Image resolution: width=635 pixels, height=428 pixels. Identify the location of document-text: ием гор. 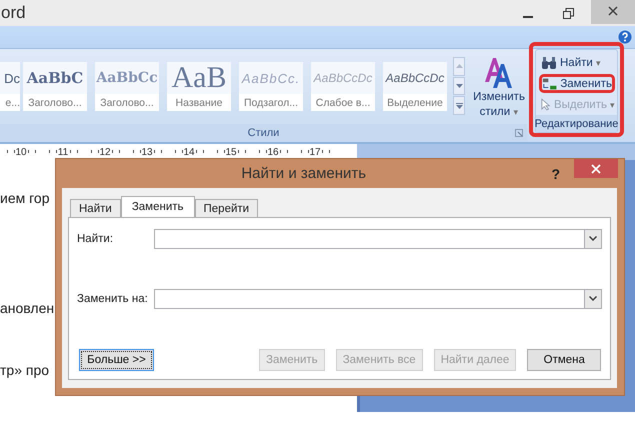
(25, 199).